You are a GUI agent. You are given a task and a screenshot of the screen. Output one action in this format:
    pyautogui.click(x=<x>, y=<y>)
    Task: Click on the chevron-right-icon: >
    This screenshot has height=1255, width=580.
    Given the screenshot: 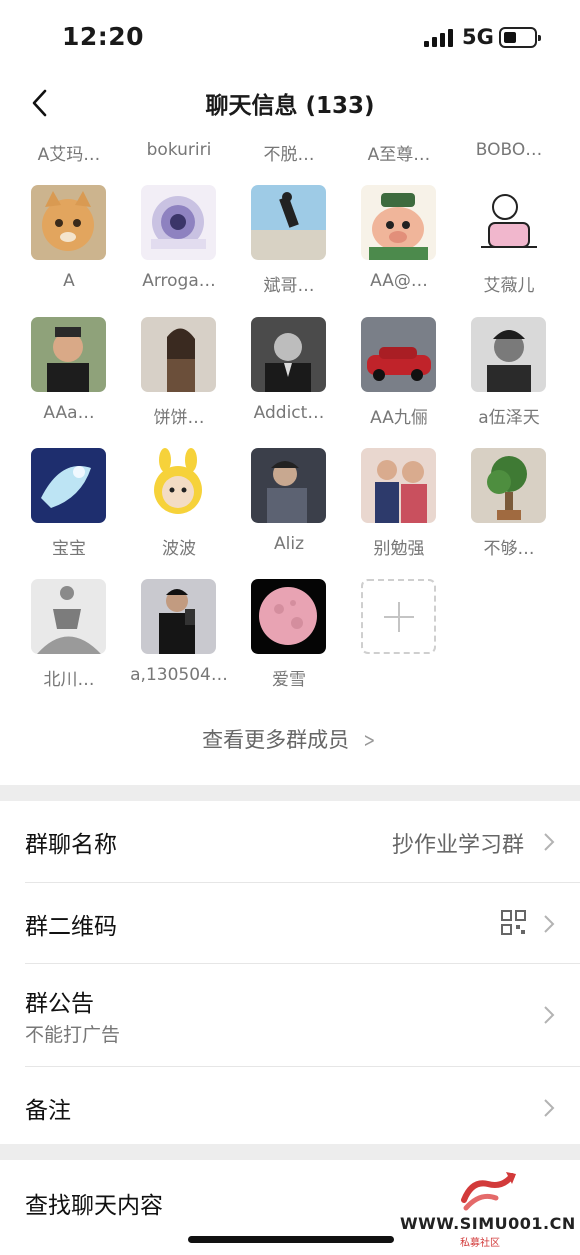 What is the action you would take?
    pyautogui.click(x=369, y=740)
    